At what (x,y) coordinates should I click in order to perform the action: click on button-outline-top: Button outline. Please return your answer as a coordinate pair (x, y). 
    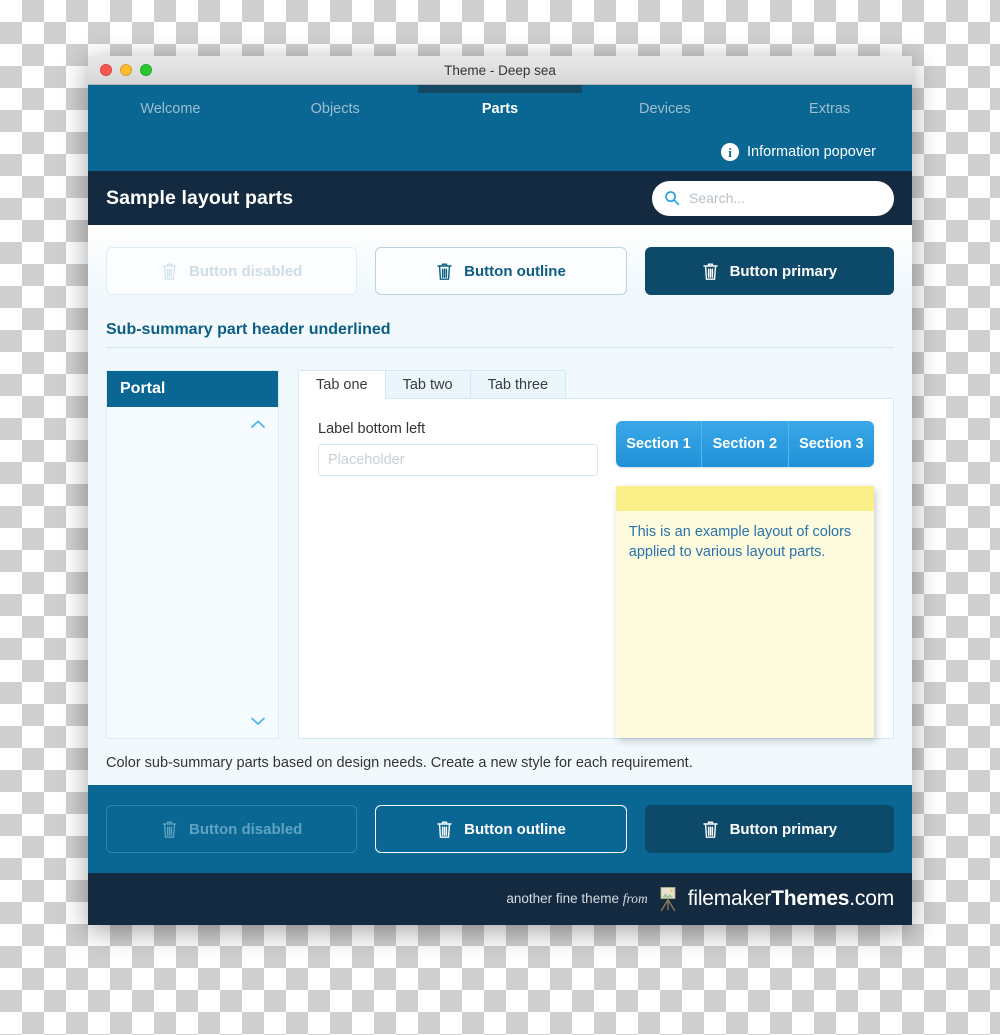
    Looking at the image, I should click on (501, 271).